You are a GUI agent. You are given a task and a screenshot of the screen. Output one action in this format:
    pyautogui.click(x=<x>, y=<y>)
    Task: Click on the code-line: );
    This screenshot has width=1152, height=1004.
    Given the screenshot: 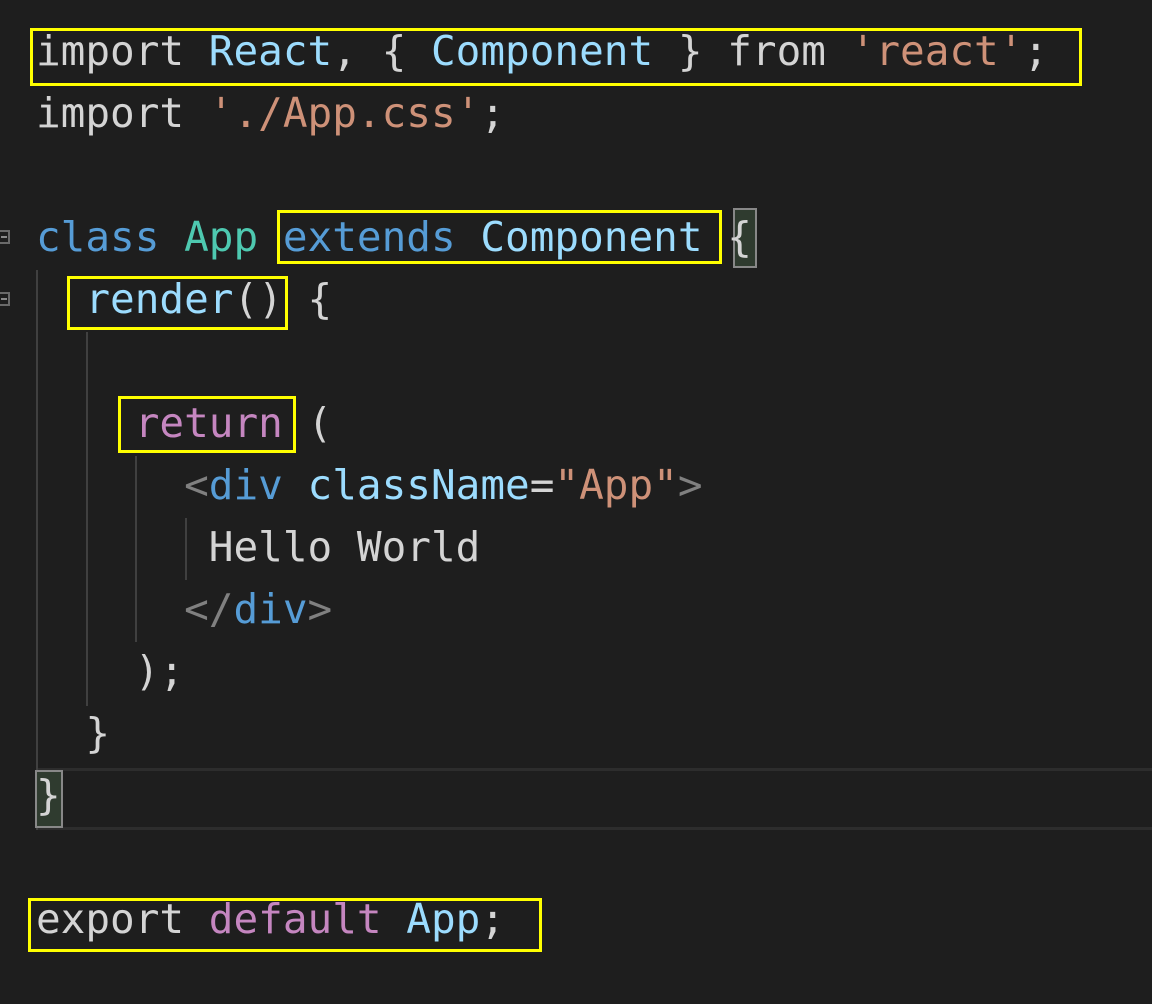 What is the action you would take?
    pyautogui.click(x=110, y=671)
    